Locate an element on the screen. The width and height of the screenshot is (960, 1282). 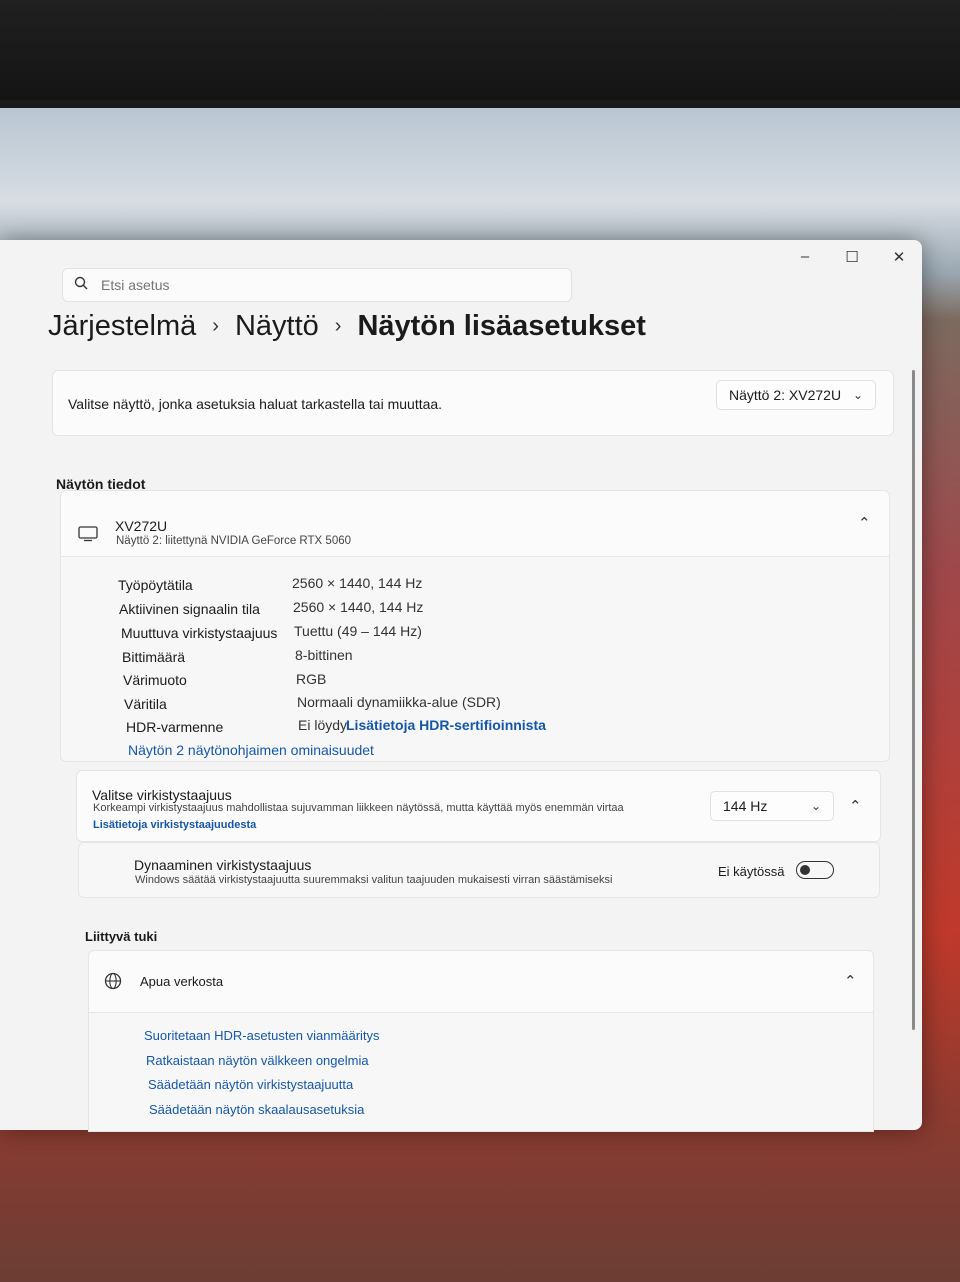
maximize-button: ☐ is located at coordinates (852, 257).